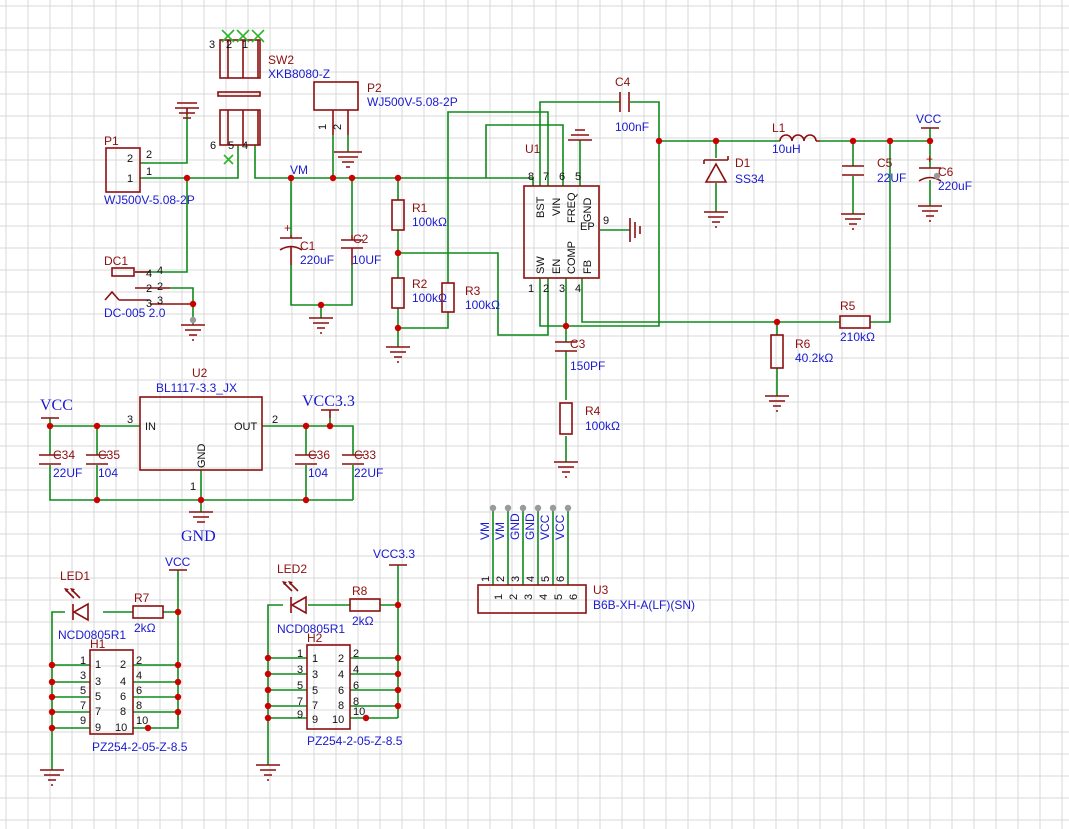 The height and width of the screenshot is (829, 1069). I want to click on c1-capacitor: + C1 220uF, so click(306, 244).